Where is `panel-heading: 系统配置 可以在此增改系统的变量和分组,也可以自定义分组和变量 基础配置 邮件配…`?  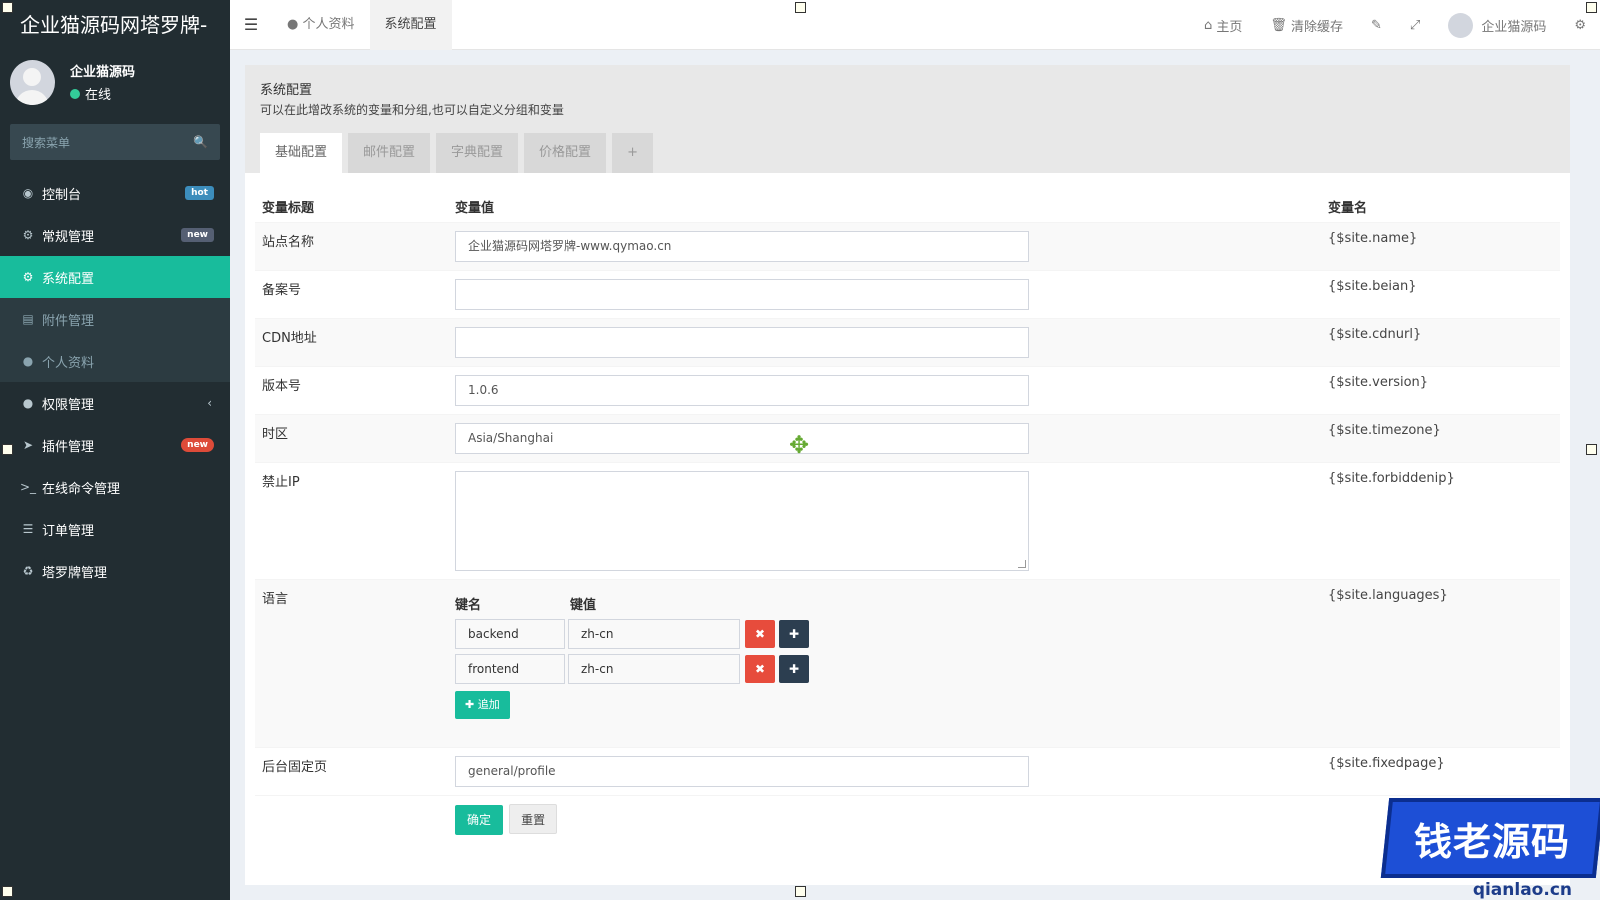 panel-heading: 系统配置 可以在此增改系统的变量和分组,也可以自定义分组和变量 基础配置 邮件配… is located at coordinates (907, 119).